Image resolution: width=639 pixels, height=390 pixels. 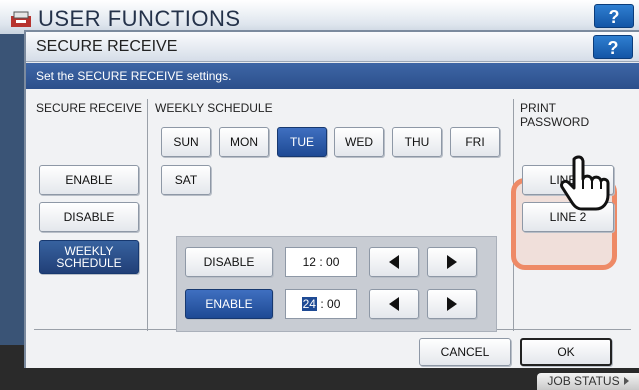 I want to click on weekly-schedule-button: WEEKLY SCHEDULE, so click(x=89, y=257).